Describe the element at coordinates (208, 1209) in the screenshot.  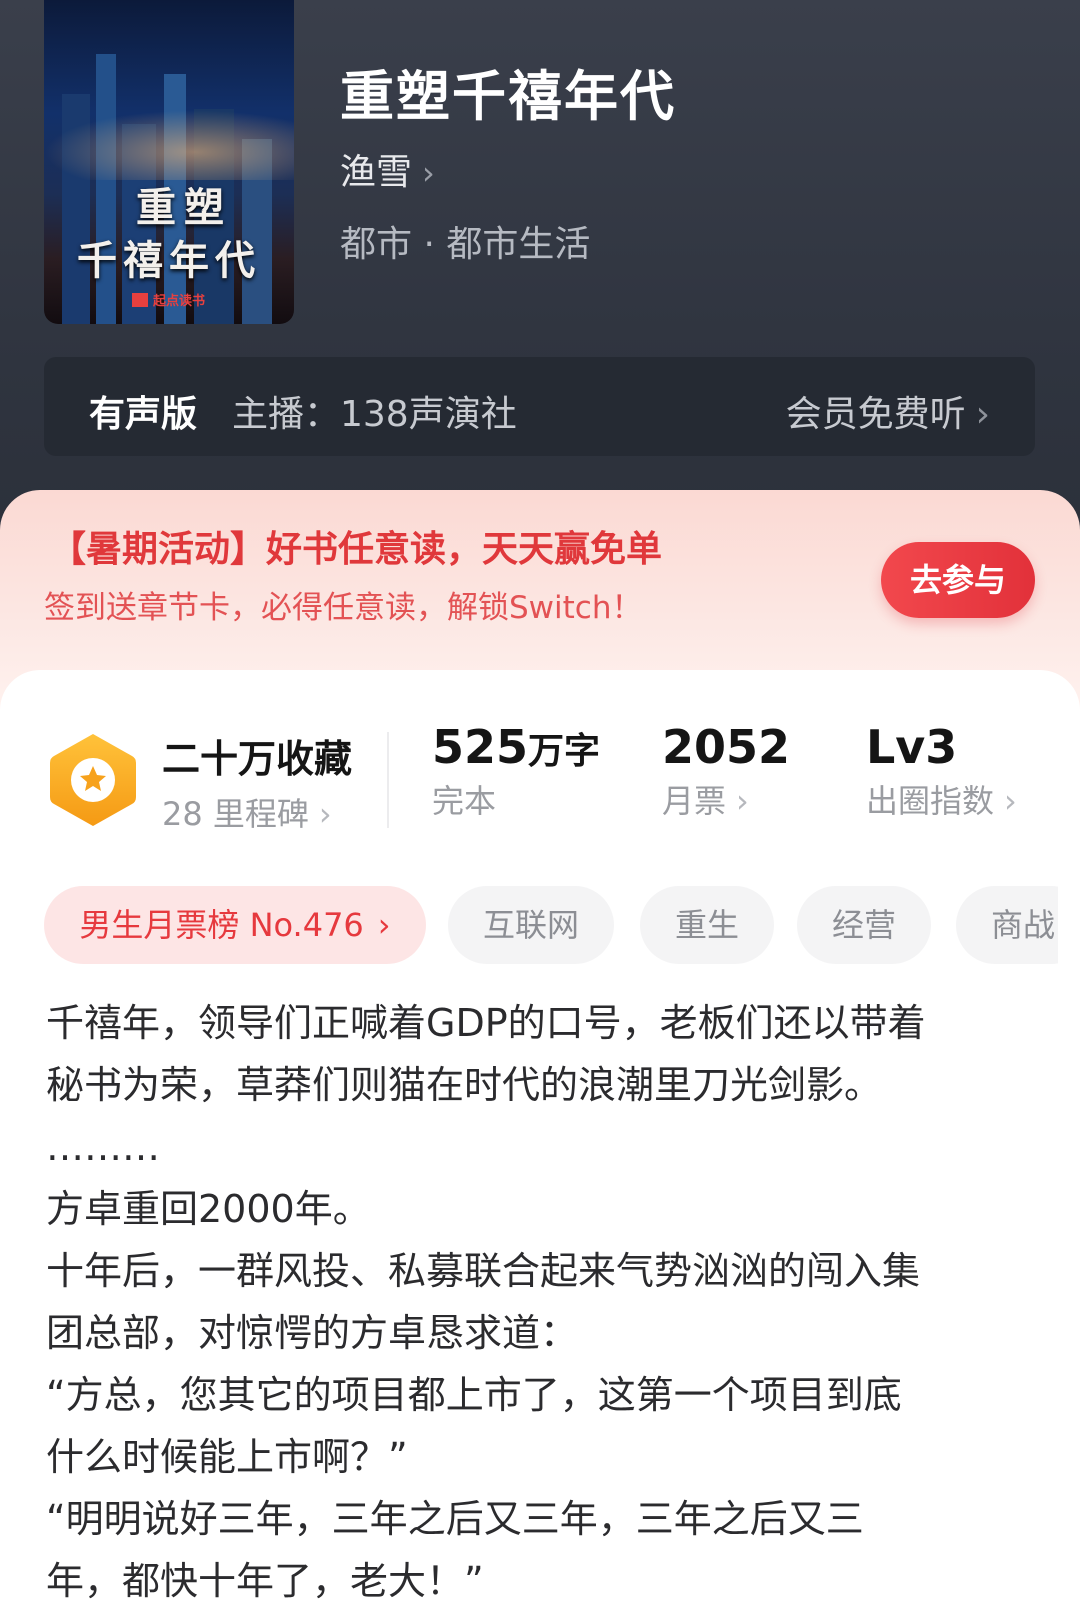
I see `description-line: 方卓重回2000年。` at that location.